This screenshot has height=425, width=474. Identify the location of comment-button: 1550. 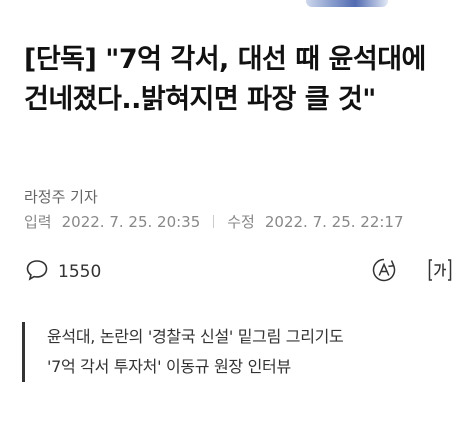
(62, 272).